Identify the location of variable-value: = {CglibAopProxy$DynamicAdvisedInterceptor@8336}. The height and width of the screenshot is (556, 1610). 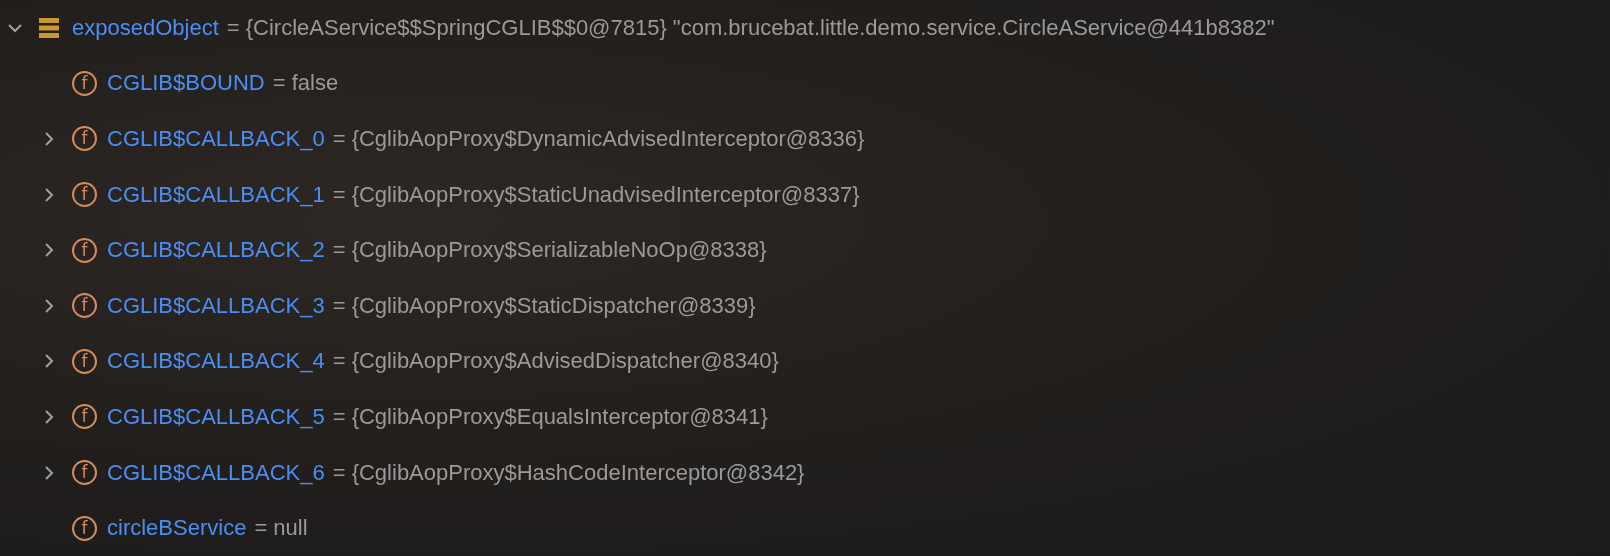
(598, 139).